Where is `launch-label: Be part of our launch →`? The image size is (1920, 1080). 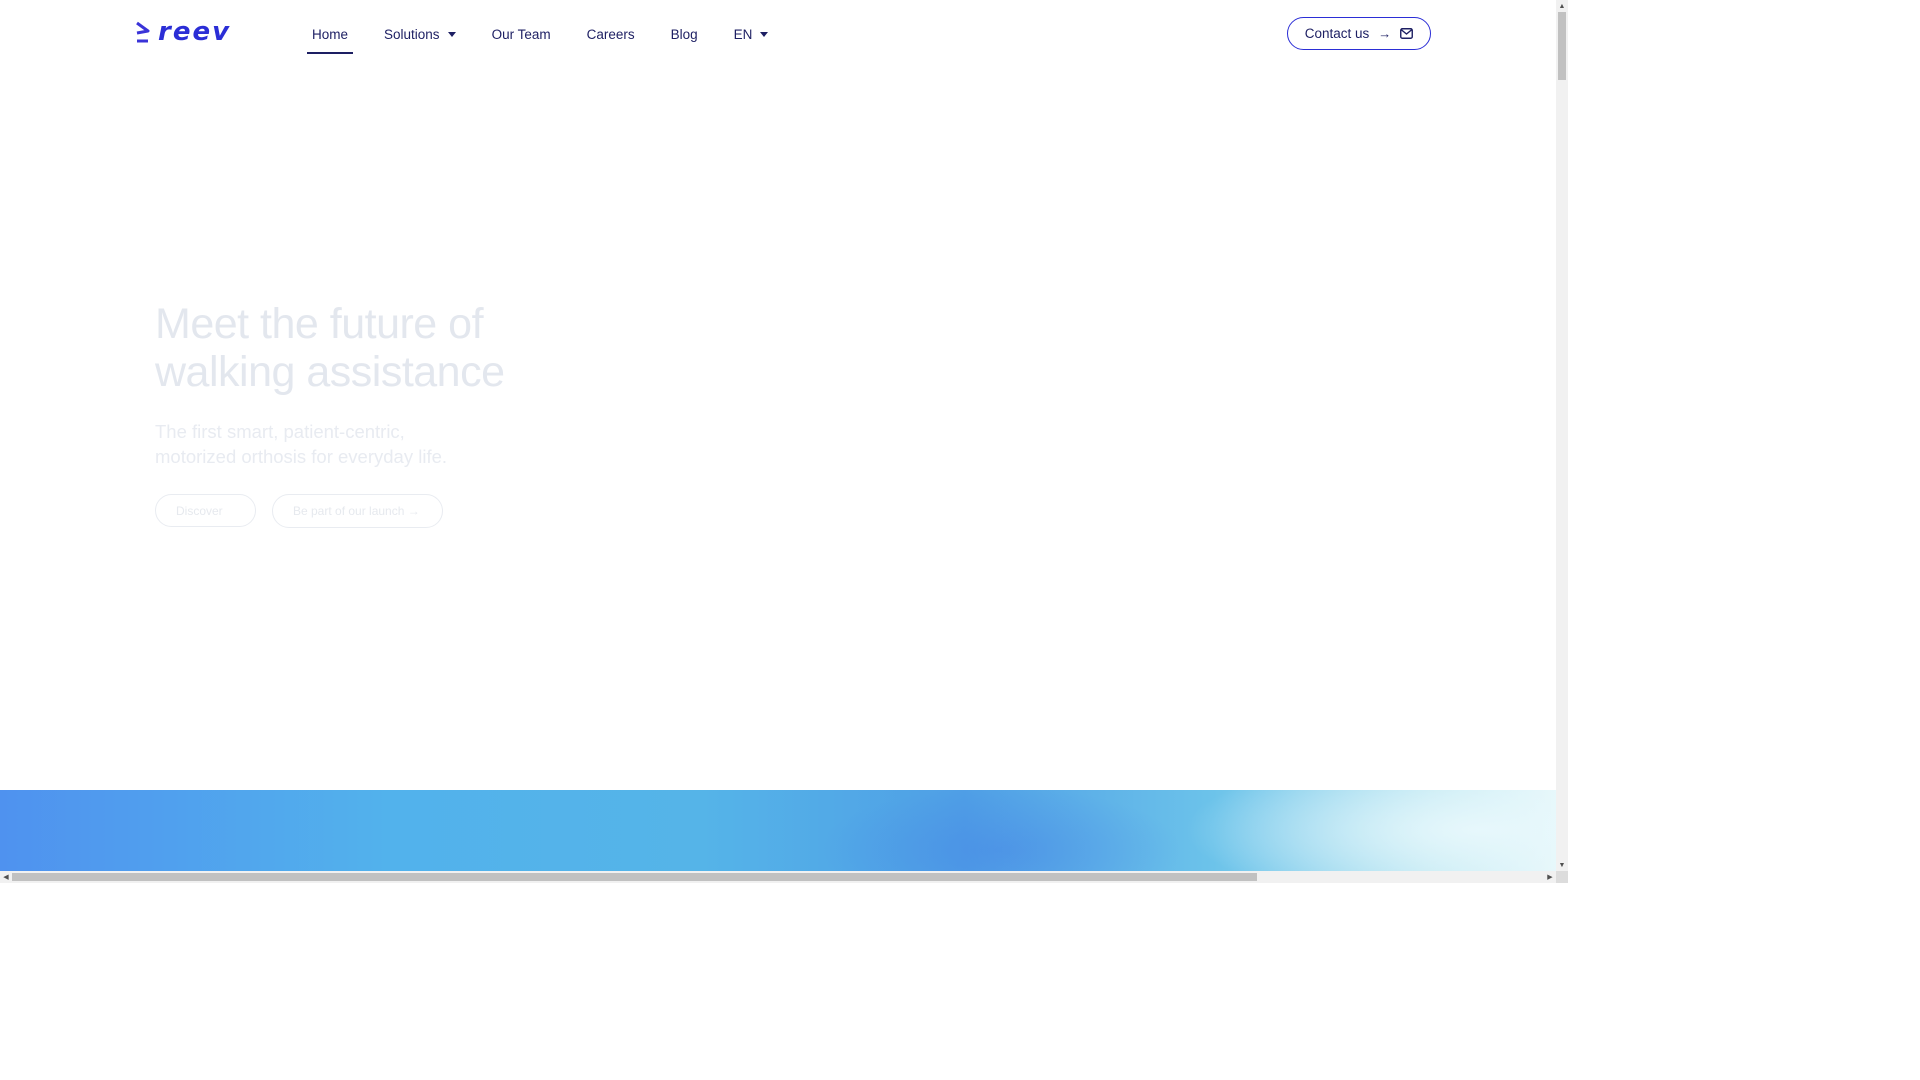
launch-label: Be part of our launch → is located at coordinates (356, 511).